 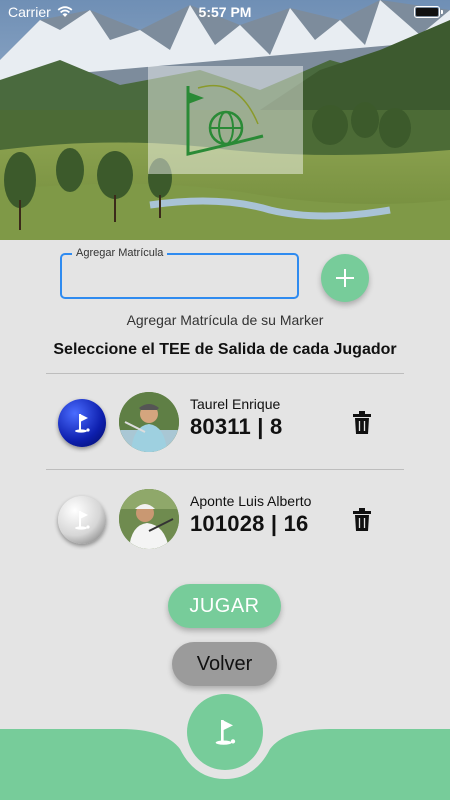 What do you see at coordinates (224, 664) in the screenshot?
I see `back-button: Volver` at bounding box center [224, 664].